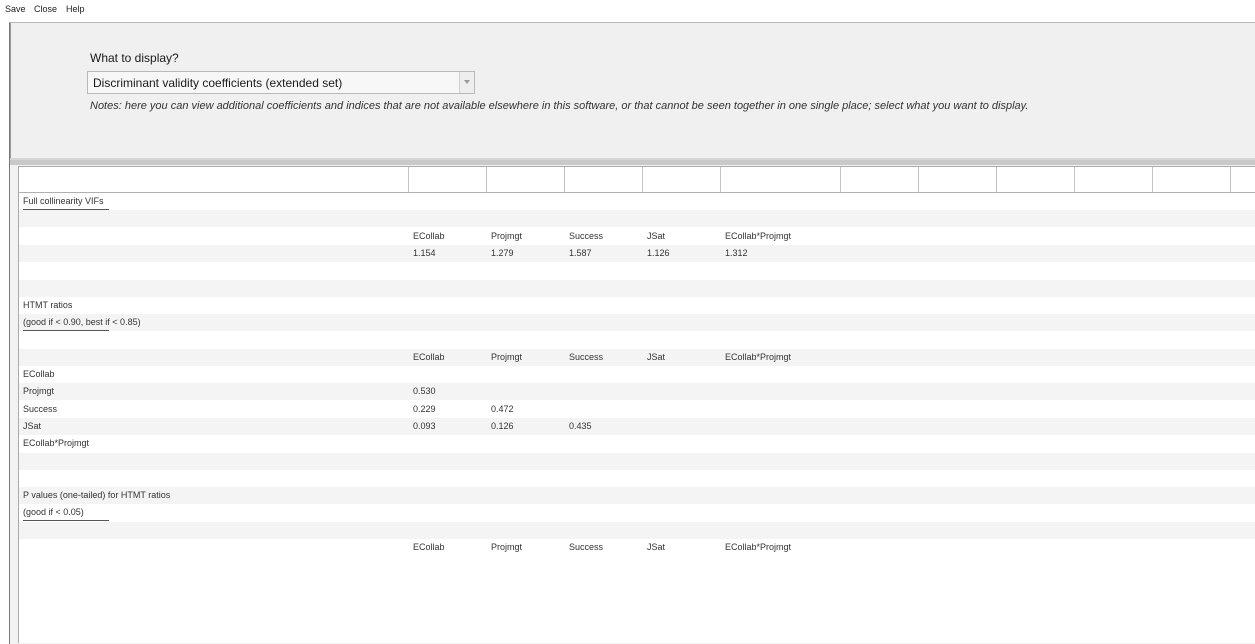  Describe the element at coordinates (214, 374) in the screenshot. I see `row-label-cell: ECollab` at that location.